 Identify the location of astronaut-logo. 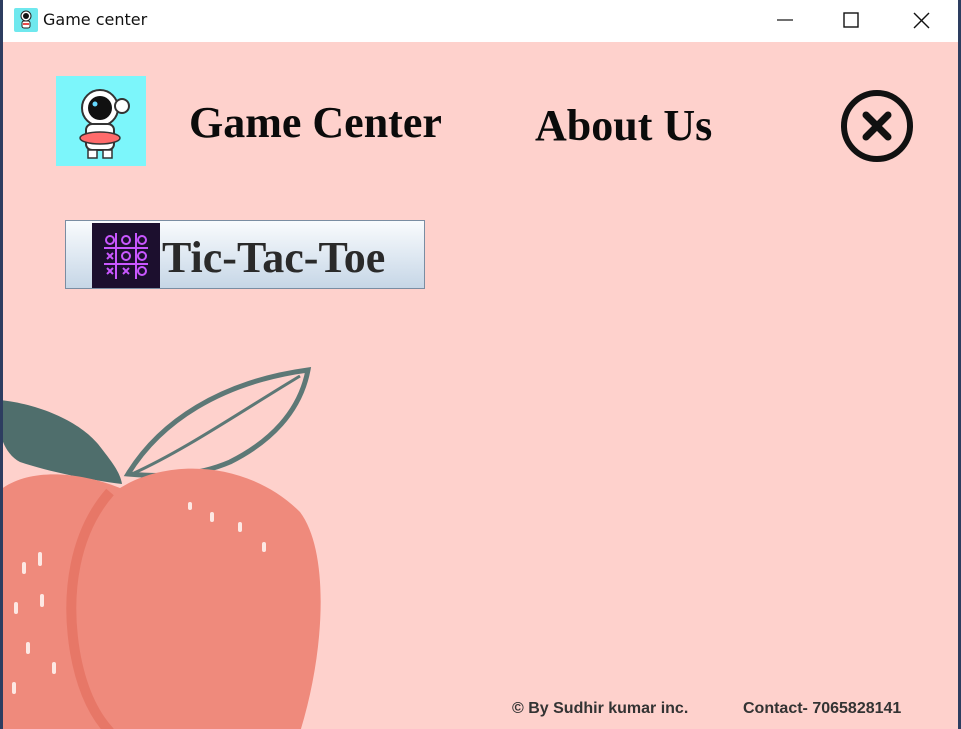
(101, 121).